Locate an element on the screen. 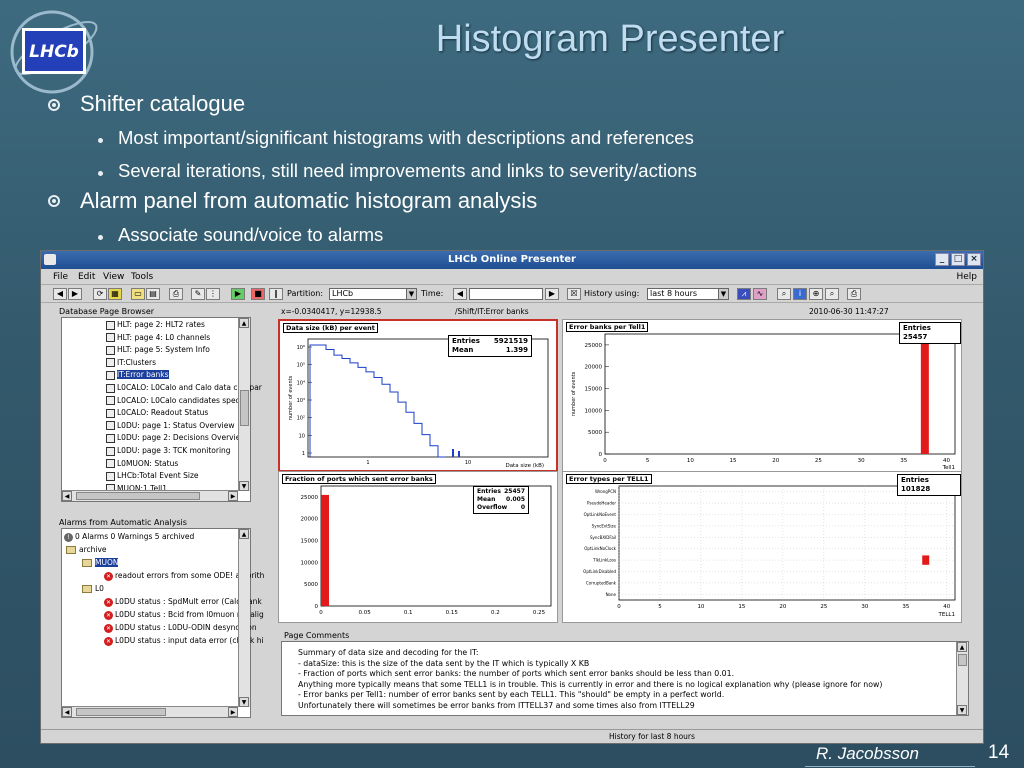 Image resolution: width=1024 pixels, height=768 pixels. browser-tree-item: HLT: page 2: HLT2 rates is located at coordinates (155, 325).